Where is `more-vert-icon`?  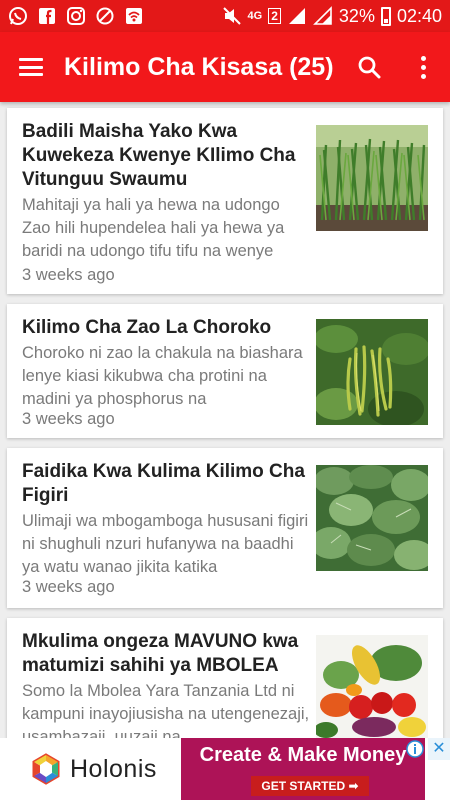
more-vert-icon is located at coordinates (423, 67).